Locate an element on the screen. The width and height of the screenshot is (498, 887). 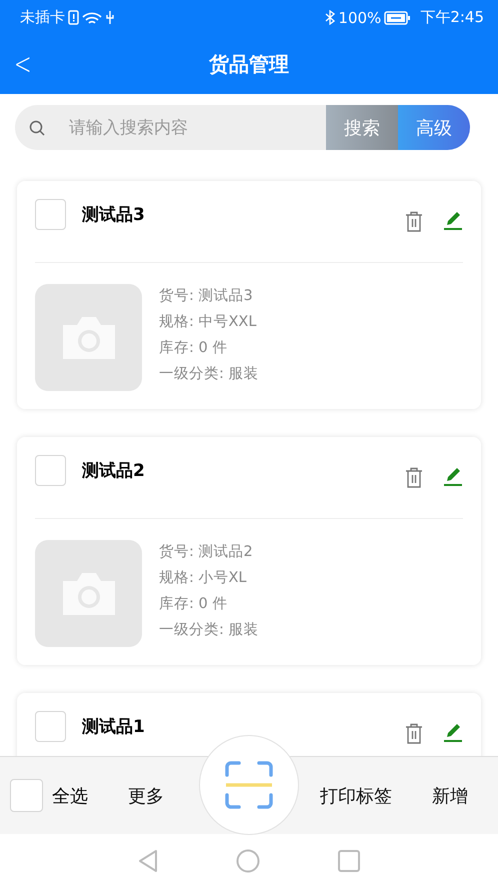
sim-icon is located at coordinates (73, 17).